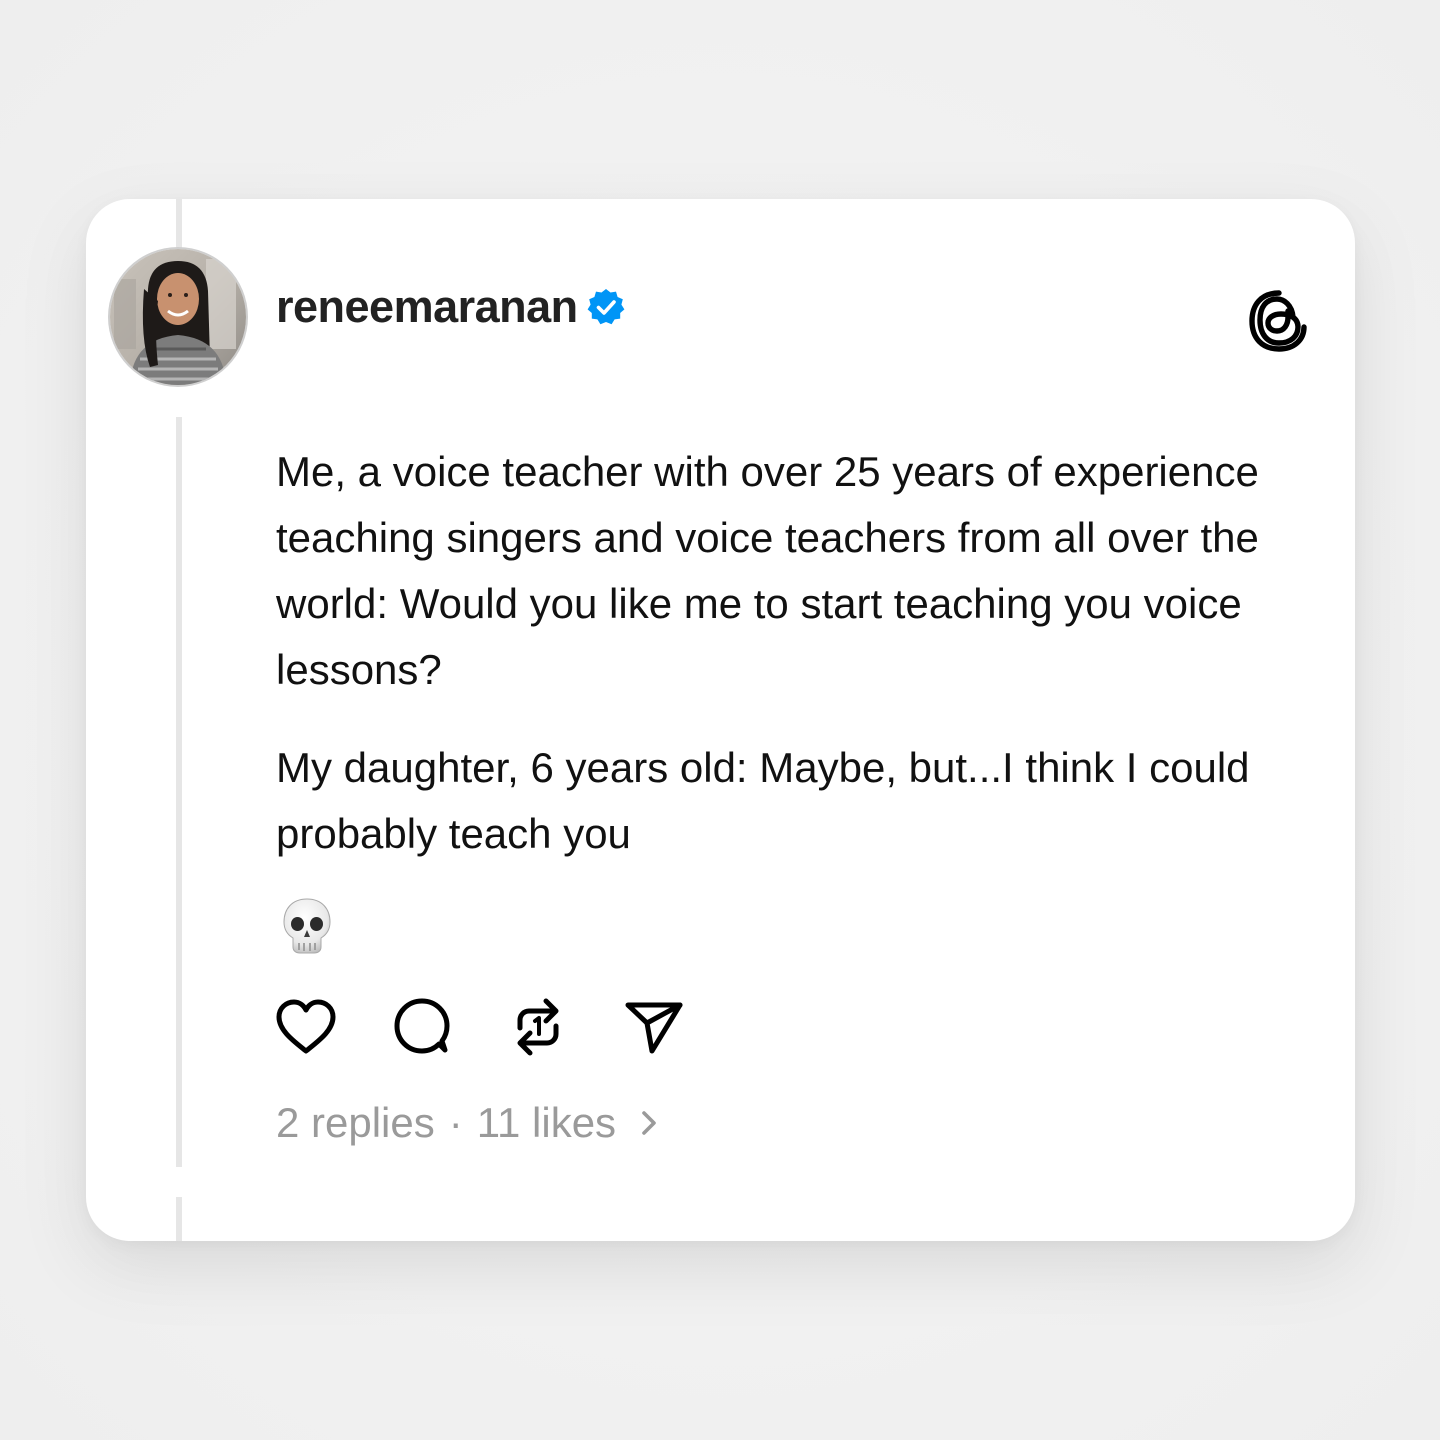  I want to click on comment-bubble-icon, so click(422, 1026).